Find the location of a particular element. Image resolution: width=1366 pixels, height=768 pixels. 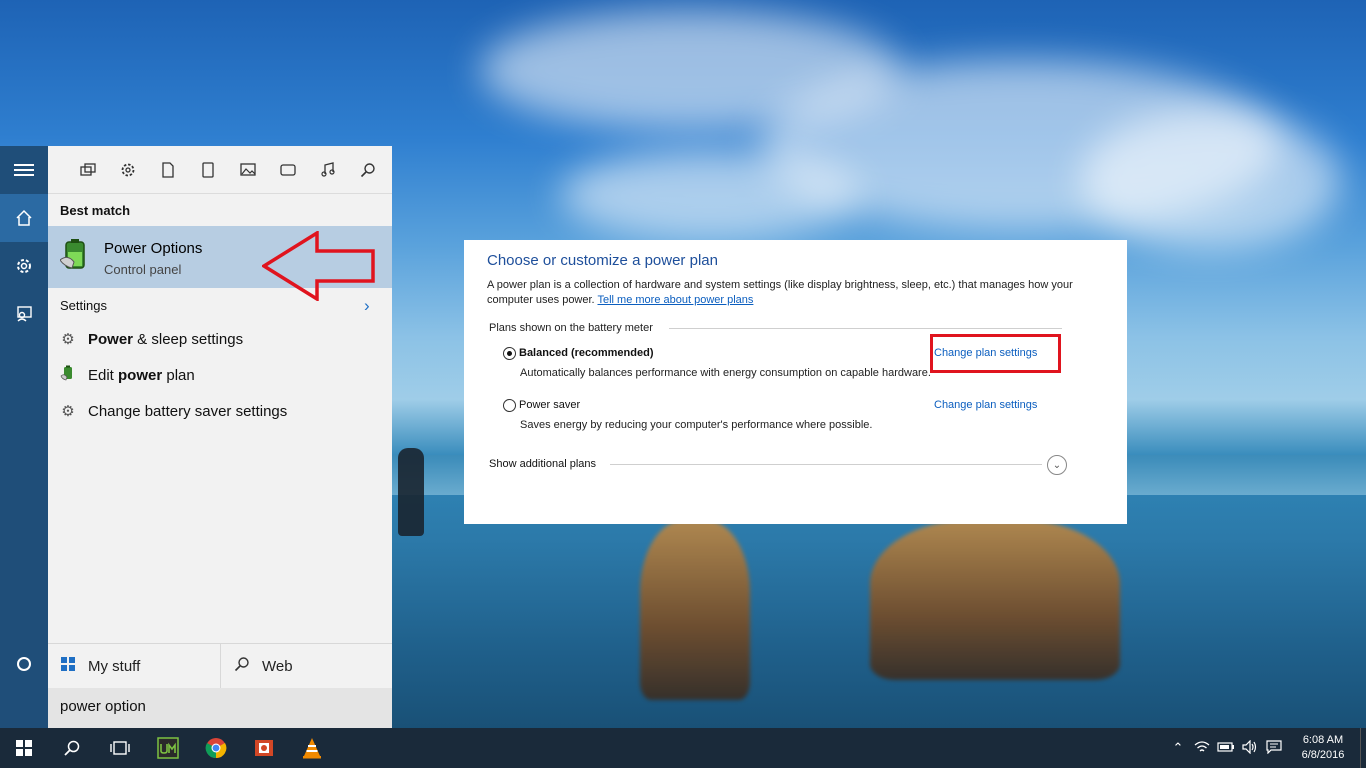

annotation-arrow is located at coordinates (318, 266).